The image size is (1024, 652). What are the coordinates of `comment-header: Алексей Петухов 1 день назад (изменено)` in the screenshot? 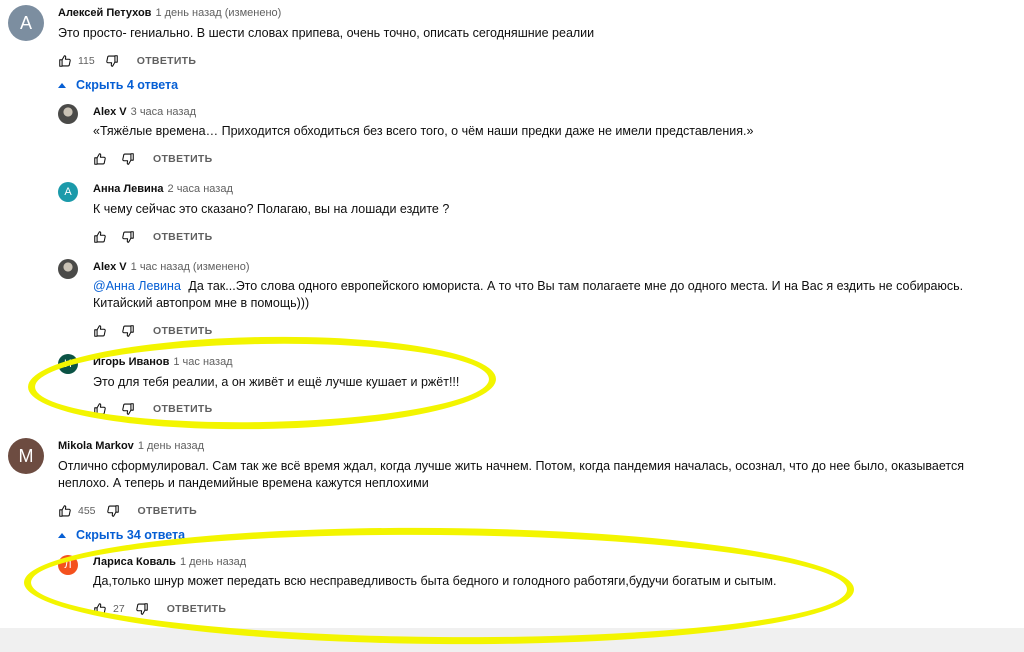 It's located at (169, 13).